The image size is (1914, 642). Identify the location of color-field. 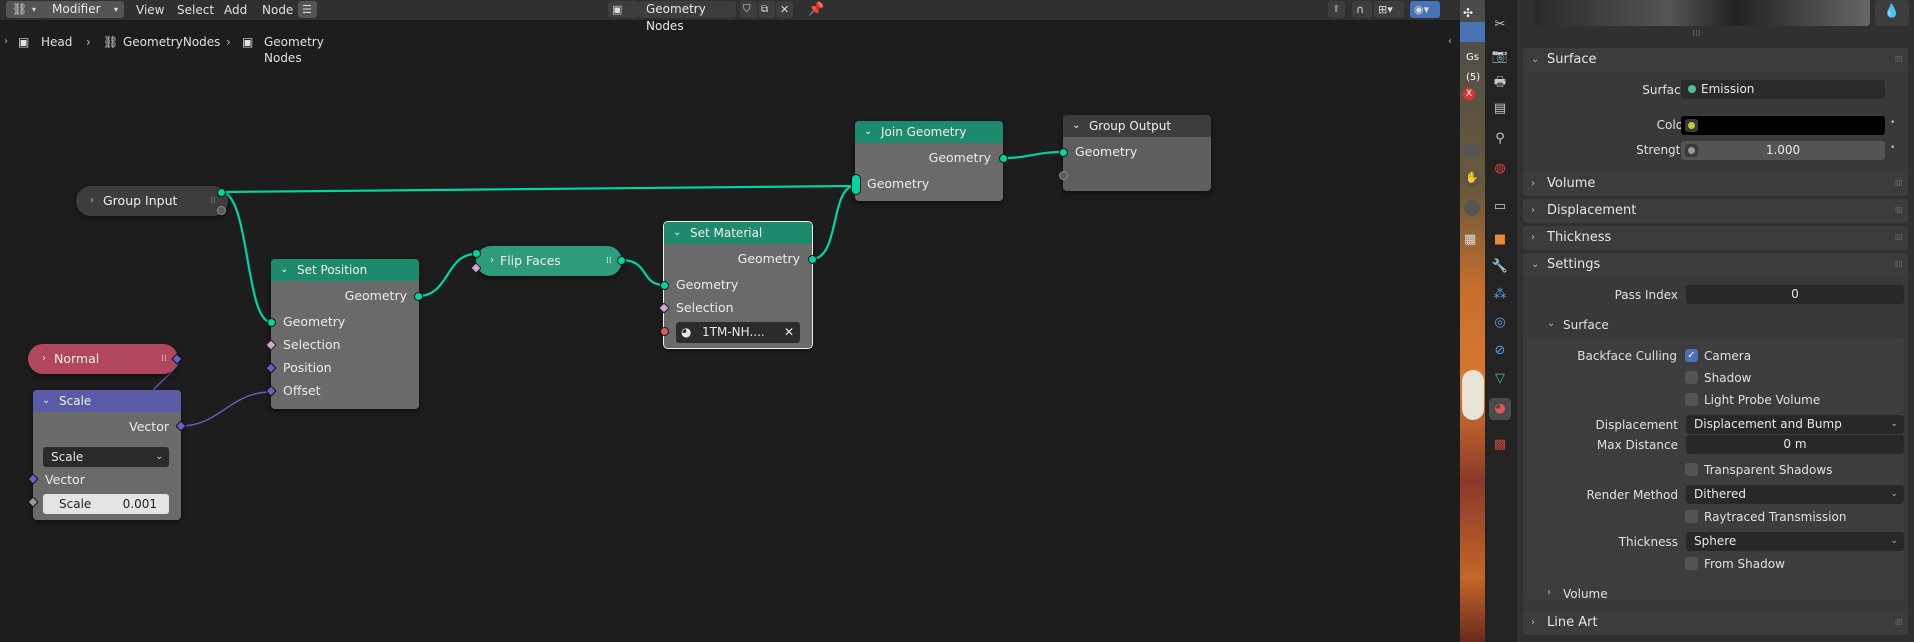
(1783, 125).